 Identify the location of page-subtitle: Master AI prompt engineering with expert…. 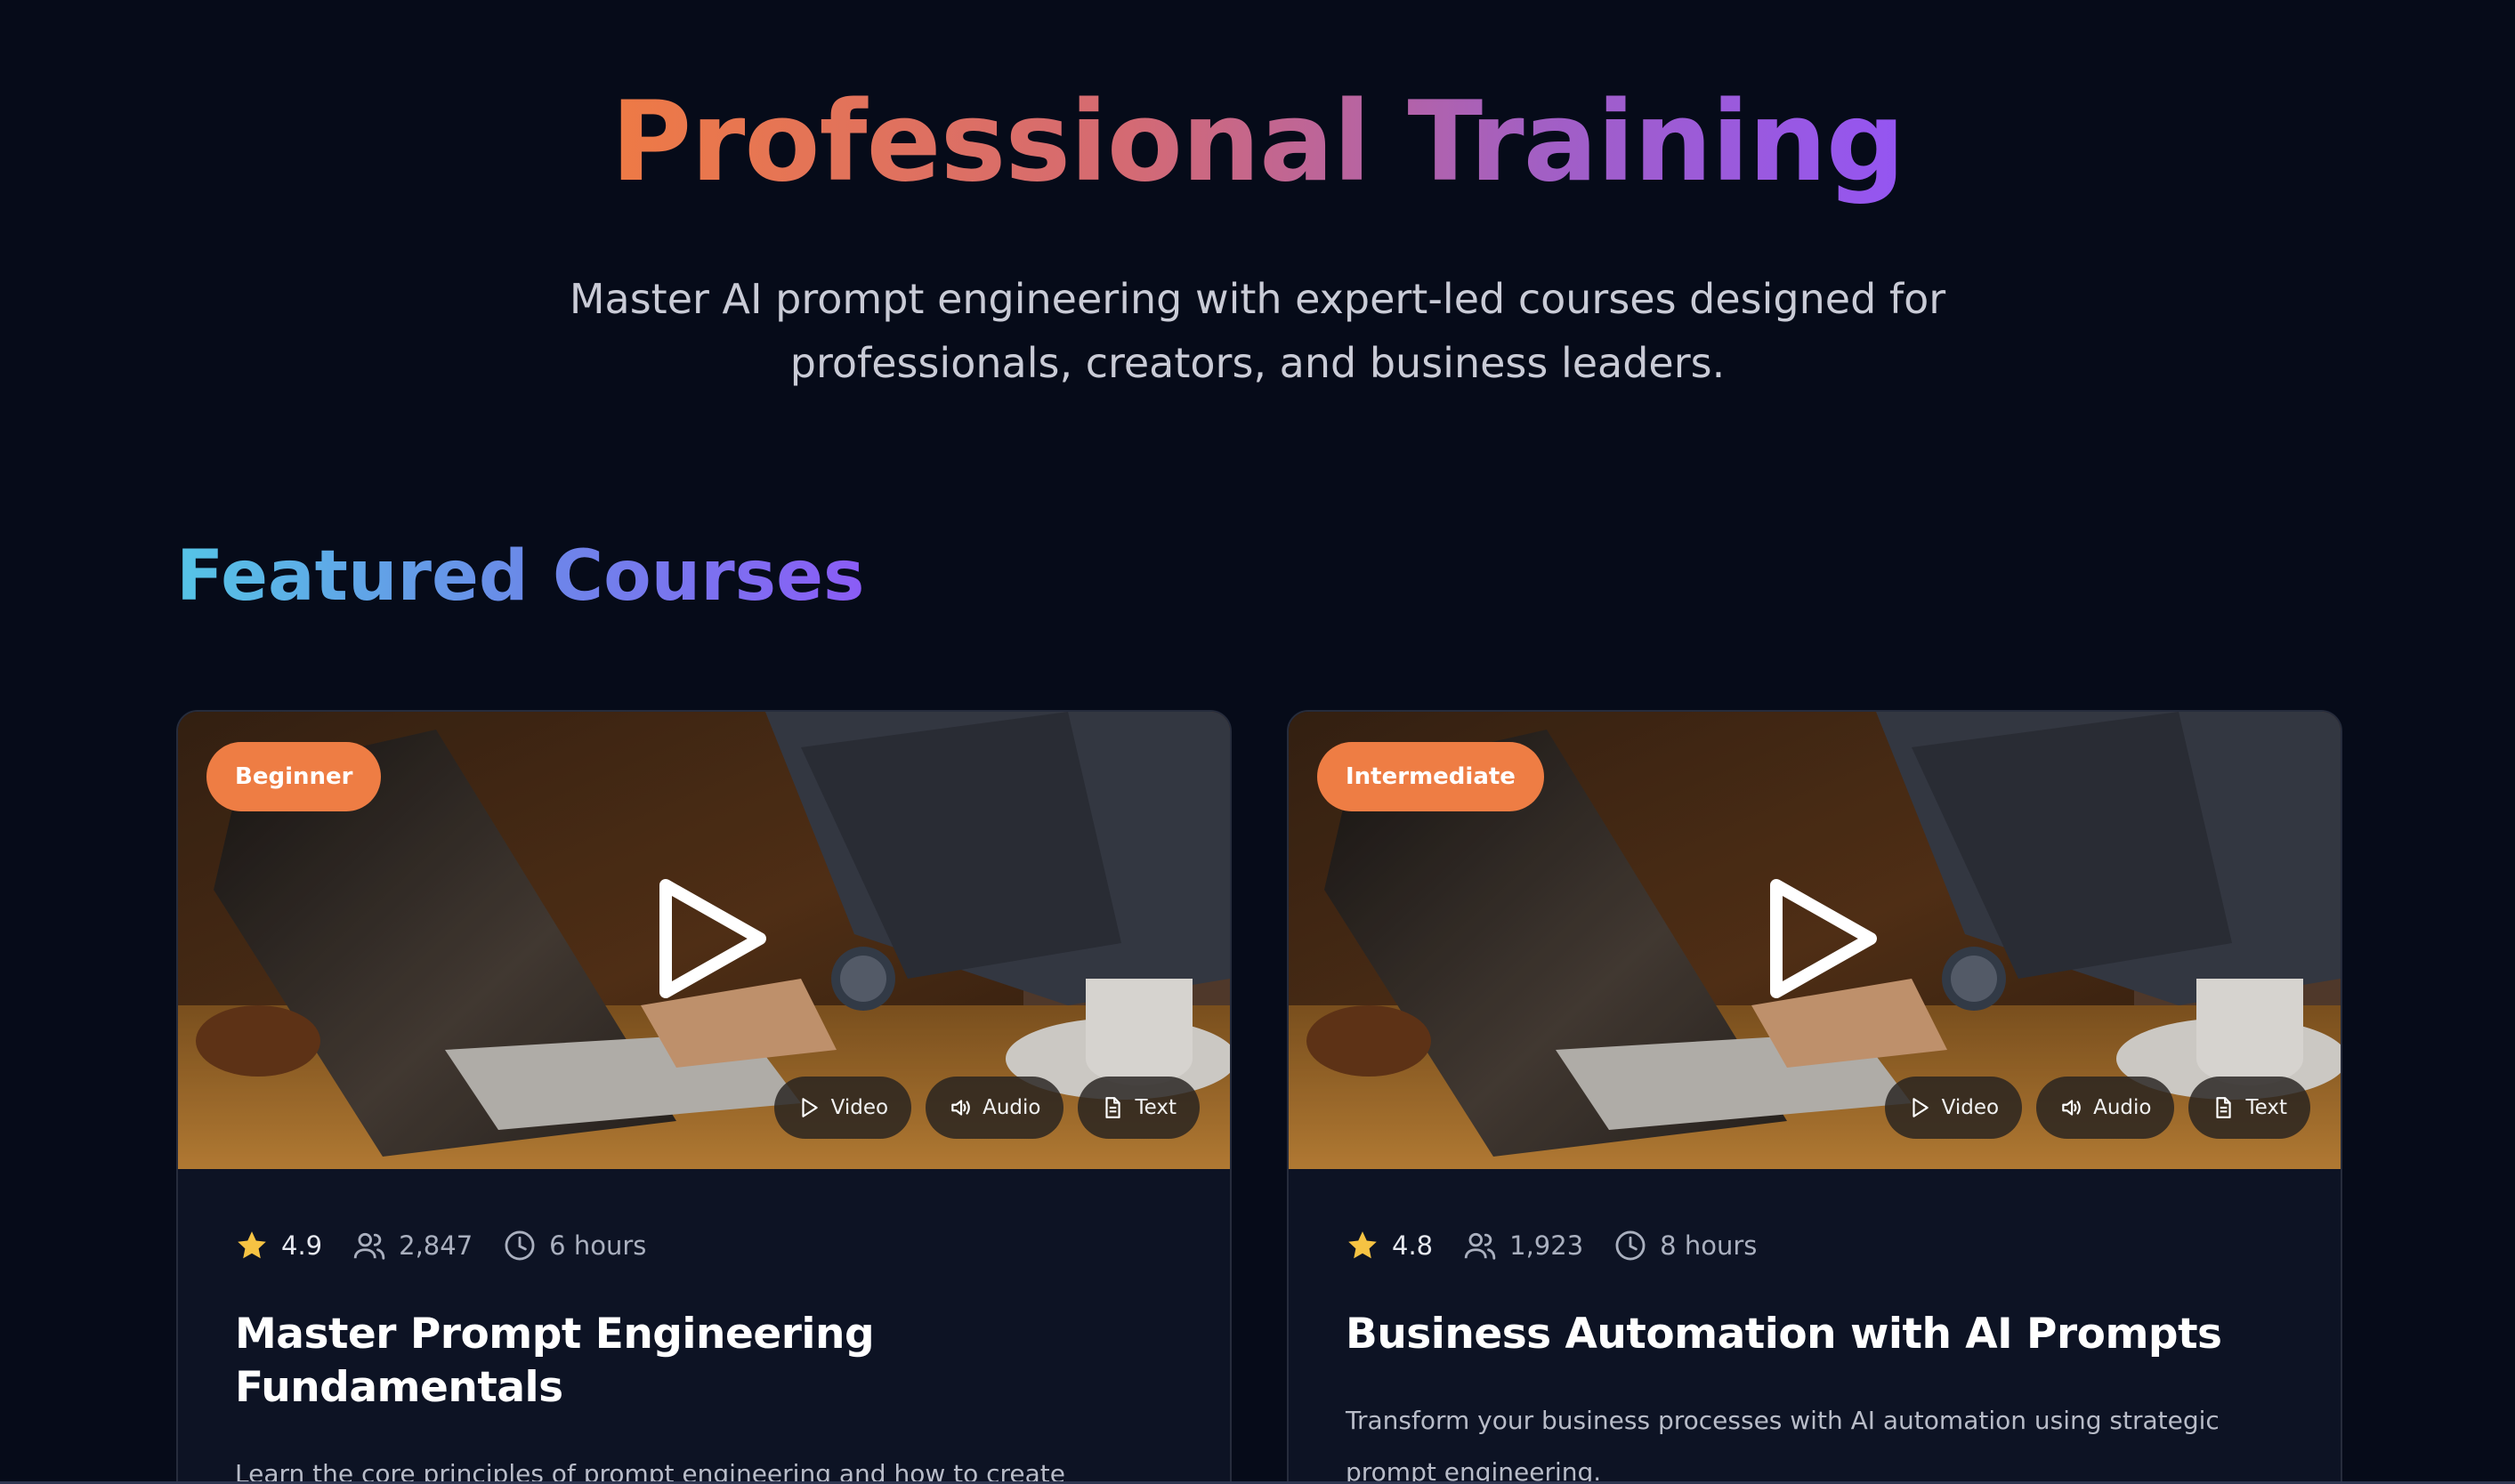
(1257, 331).